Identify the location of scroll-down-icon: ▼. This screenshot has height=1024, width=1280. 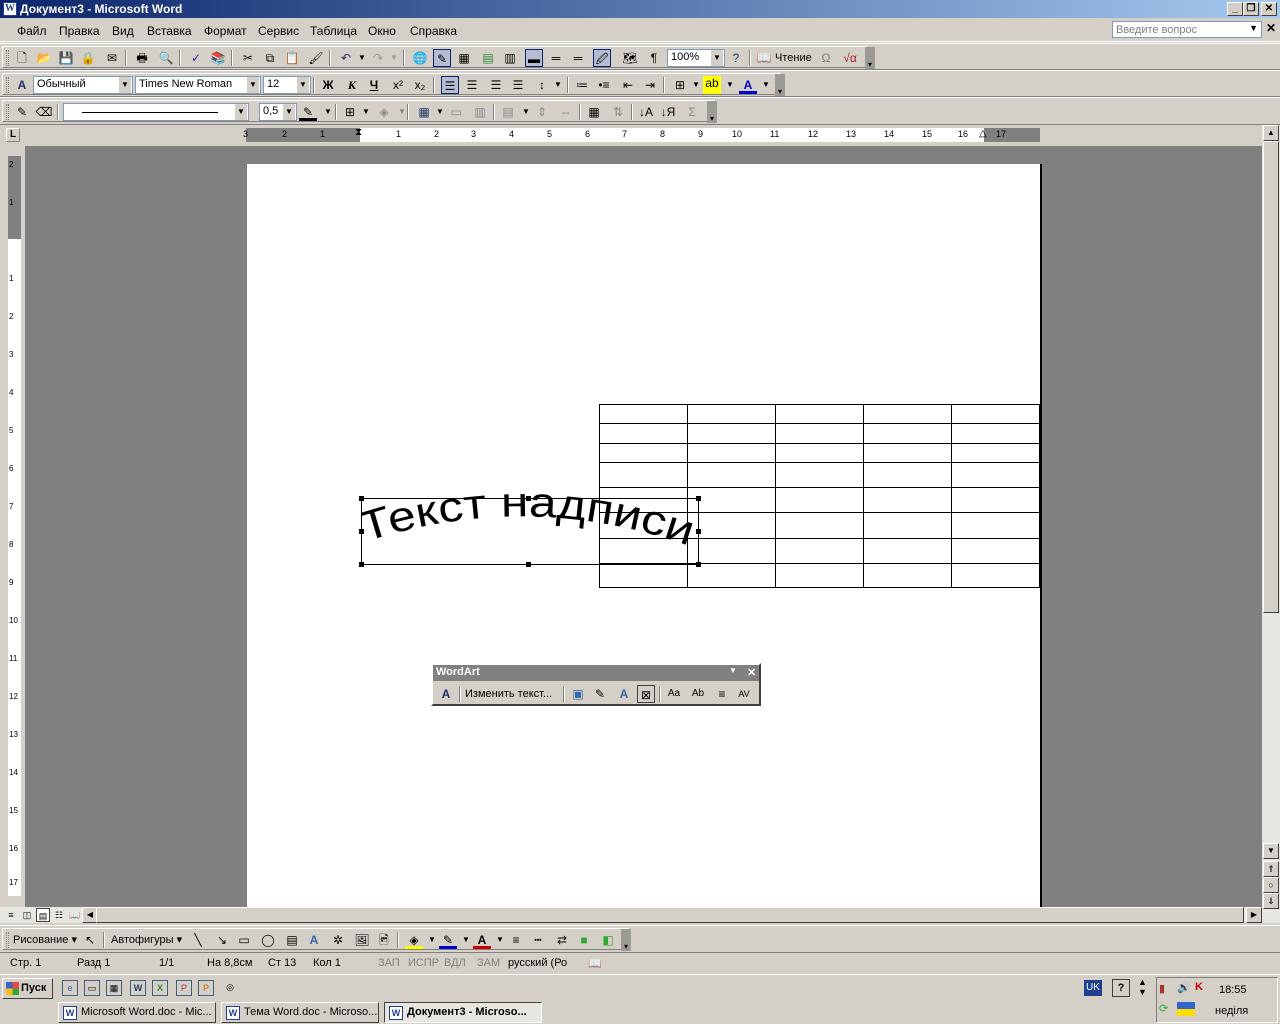
(1271, 851).